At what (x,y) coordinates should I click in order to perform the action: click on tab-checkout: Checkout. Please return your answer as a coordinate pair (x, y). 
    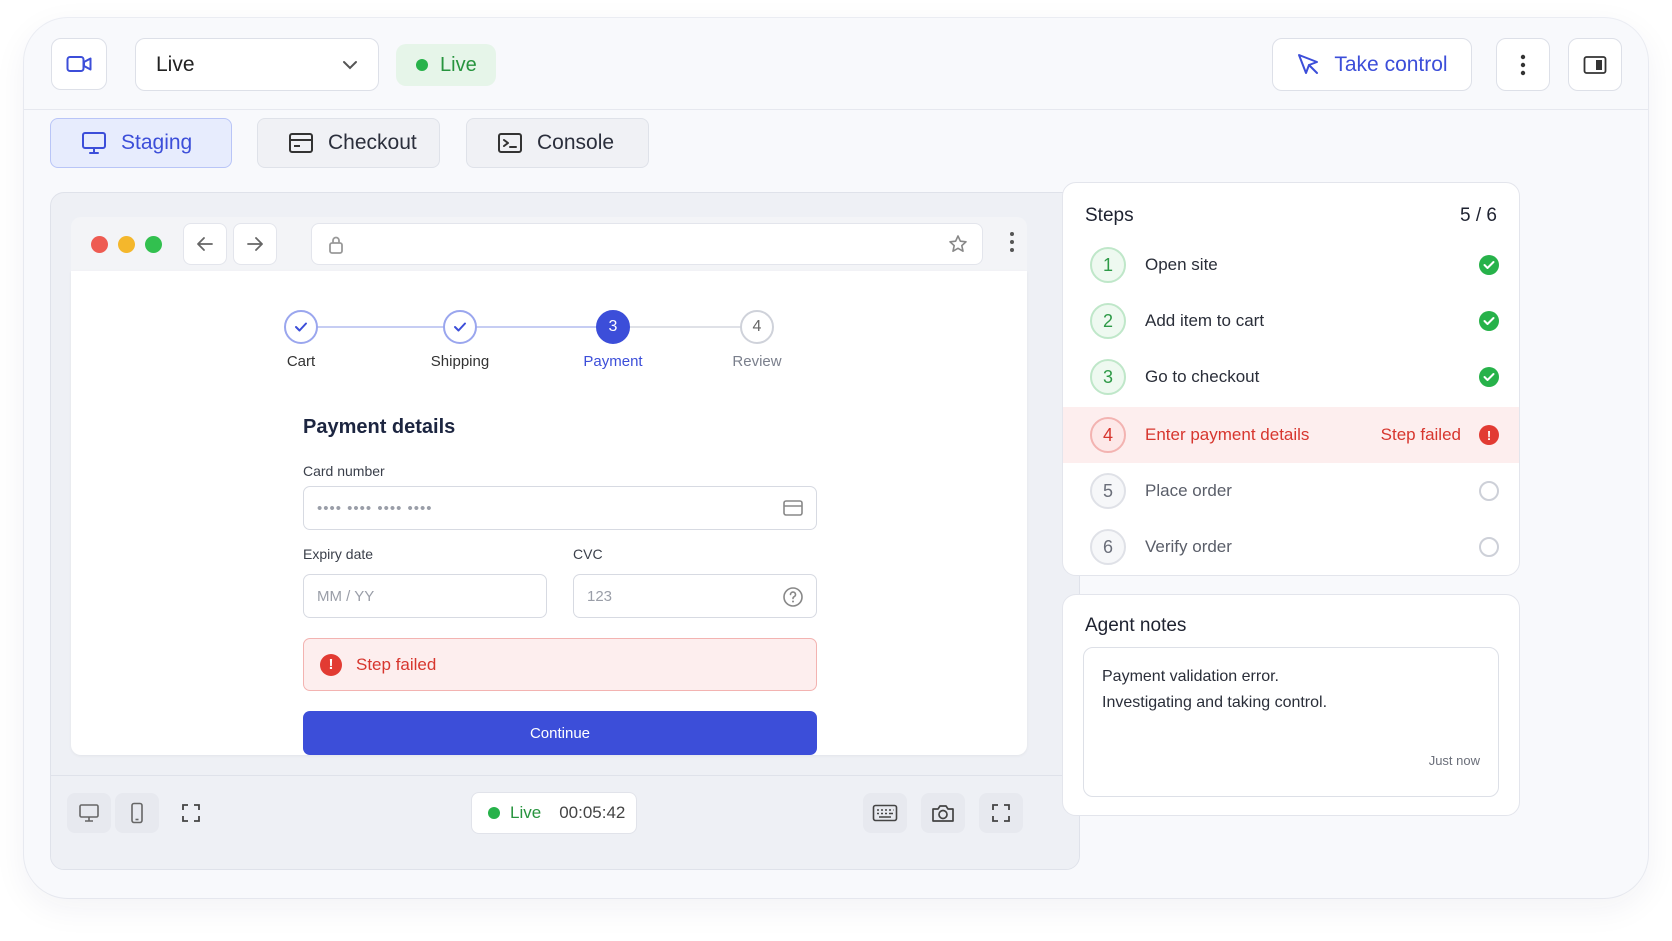
    Looking at the image, I should click on (348, 143).